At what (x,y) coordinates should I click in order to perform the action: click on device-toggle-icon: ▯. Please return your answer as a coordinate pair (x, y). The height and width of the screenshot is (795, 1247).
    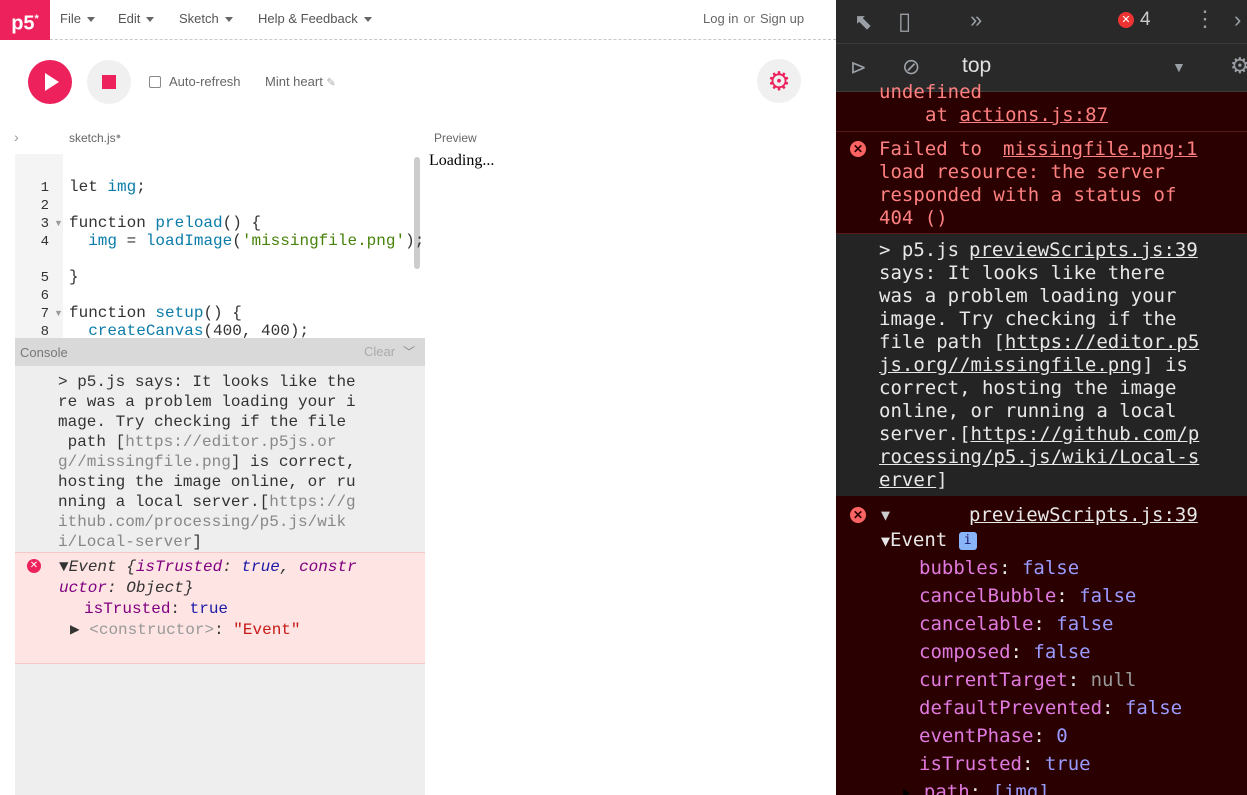
    Looking at the image, I should click on (904, 21).